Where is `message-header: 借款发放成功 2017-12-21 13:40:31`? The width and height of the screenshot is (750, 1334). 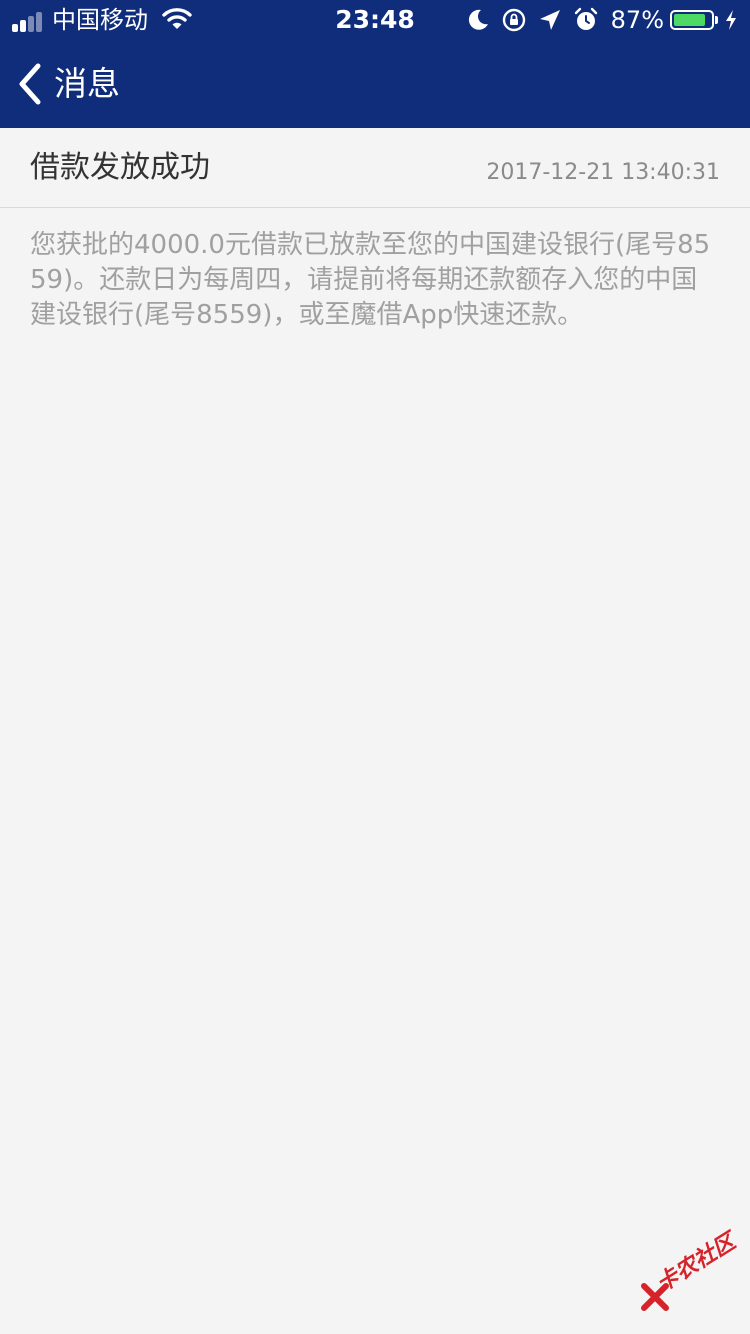 message-header: 借款发放成功 2017-12-21 13:40:31 is located at coordinates (375, 168).